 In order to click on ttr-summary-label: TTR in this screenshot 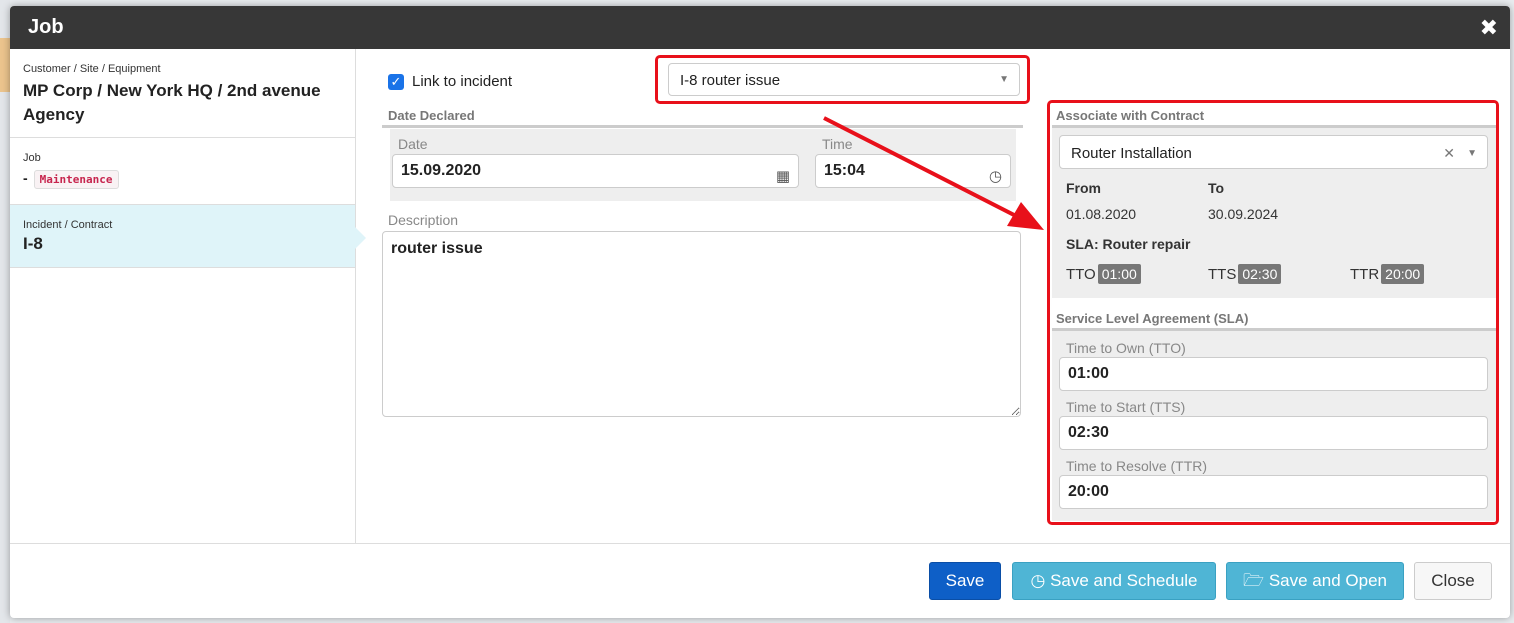, I will do `click(1365, 274)`.